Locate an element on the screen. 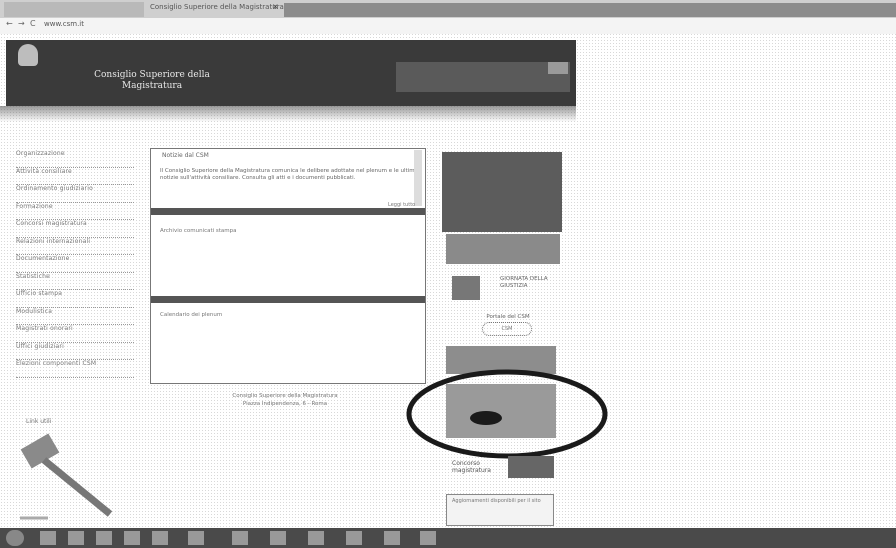  header-search-area is located at coordinates (483, 77).